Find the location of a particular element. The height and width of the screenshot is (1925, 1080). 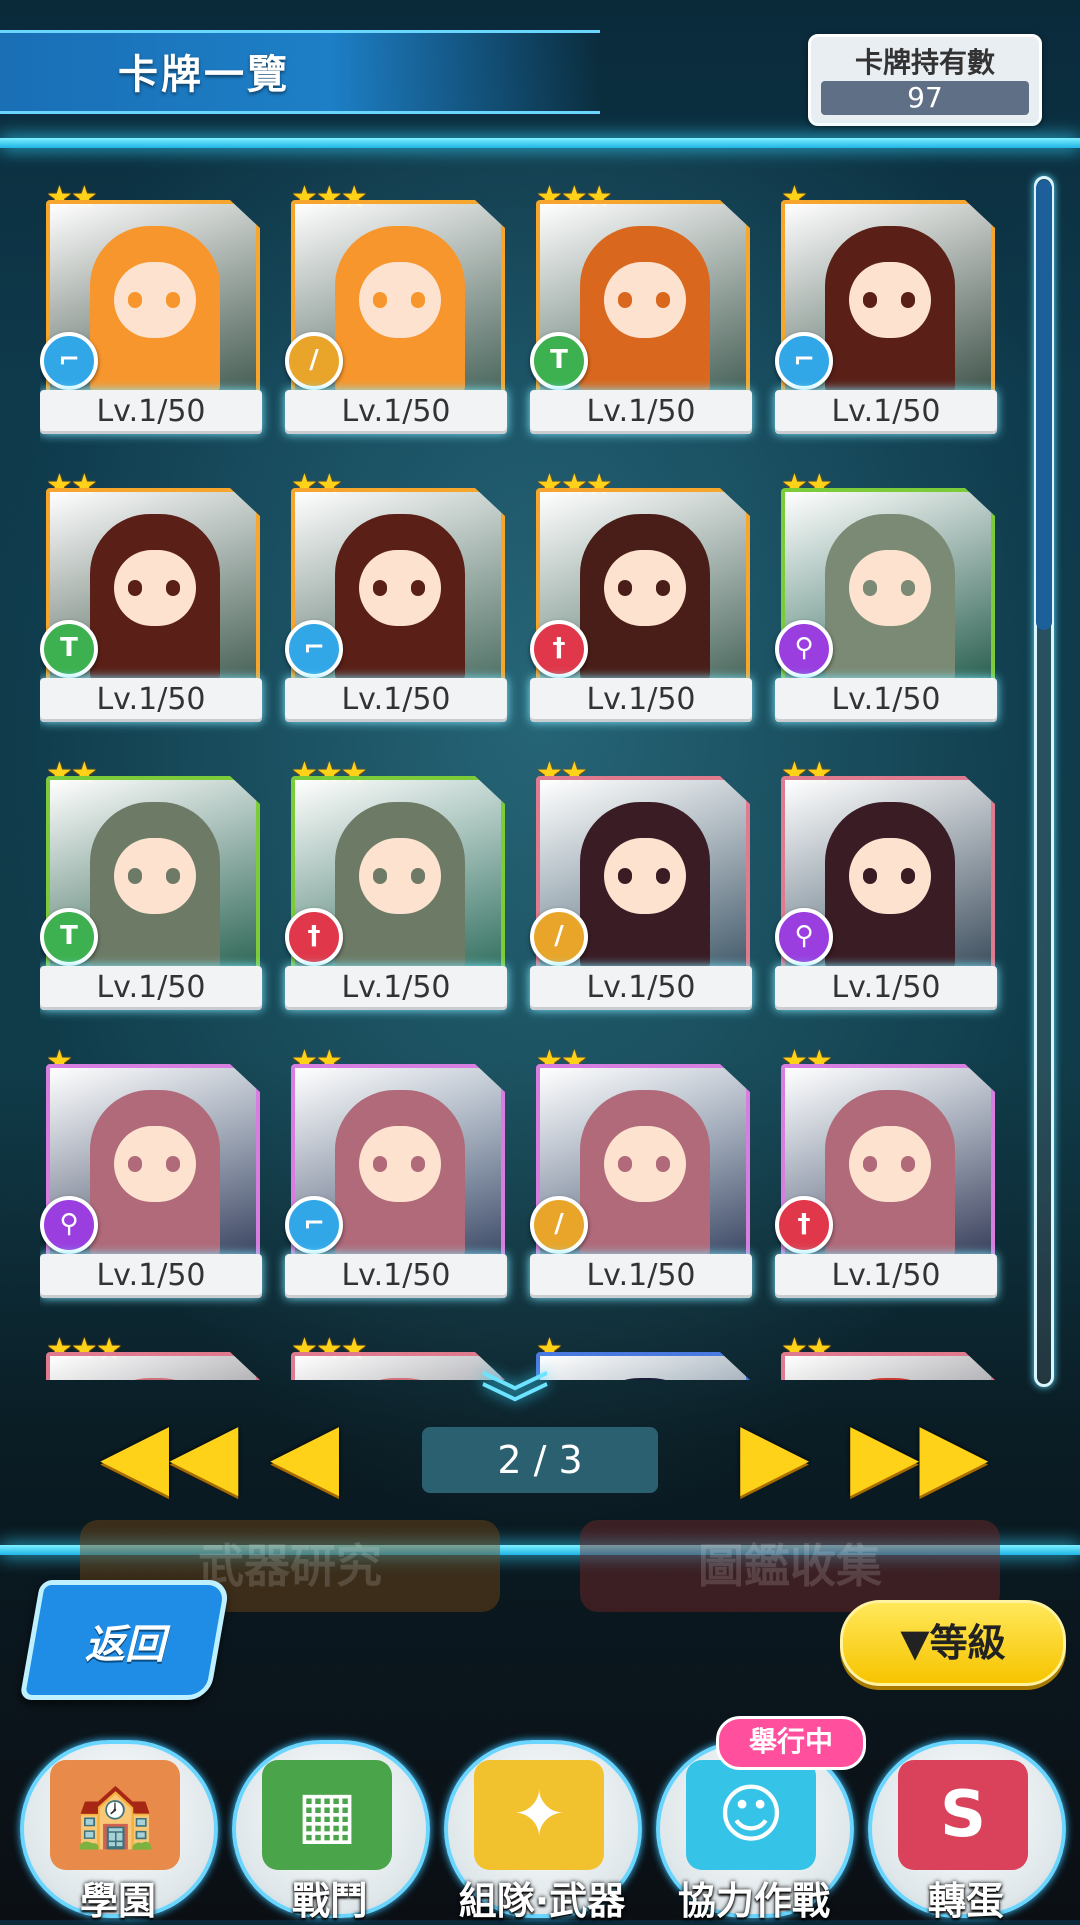

nav-item: ✦ 組隊·武器 is located at coordinates (543, 1831).